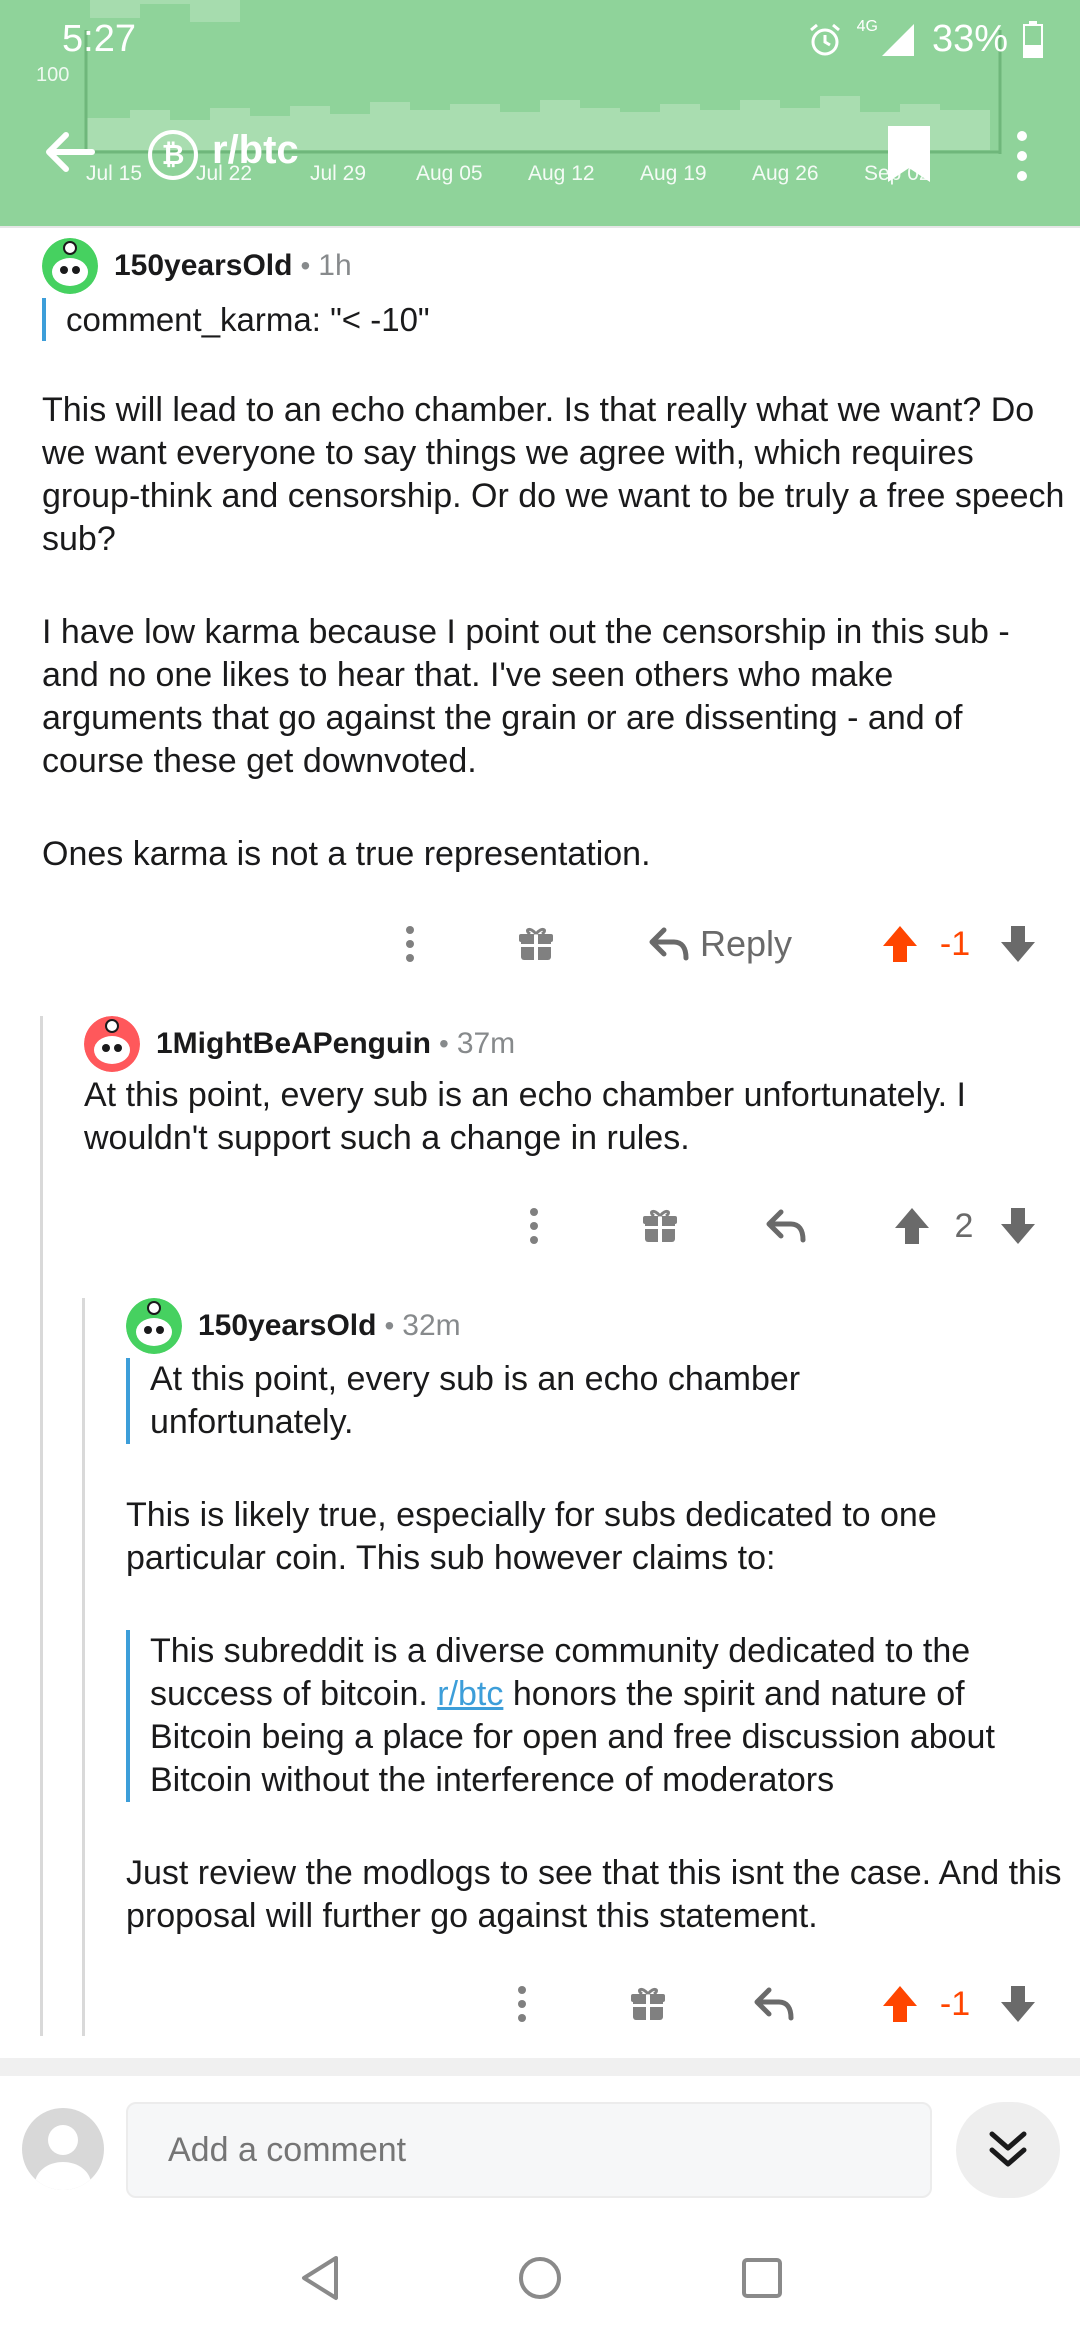  Describe the element at coordinates (431, 1325) in the screenshot. I see `comment-time: 32m` at that location.